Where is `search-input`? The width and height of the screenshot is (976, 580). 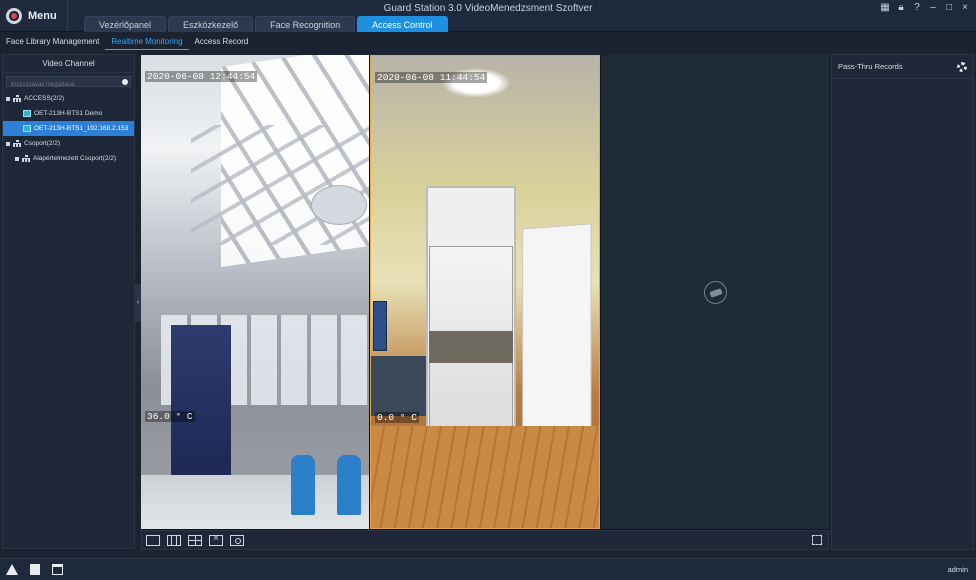
search-input is located at coordinates (68, 85).